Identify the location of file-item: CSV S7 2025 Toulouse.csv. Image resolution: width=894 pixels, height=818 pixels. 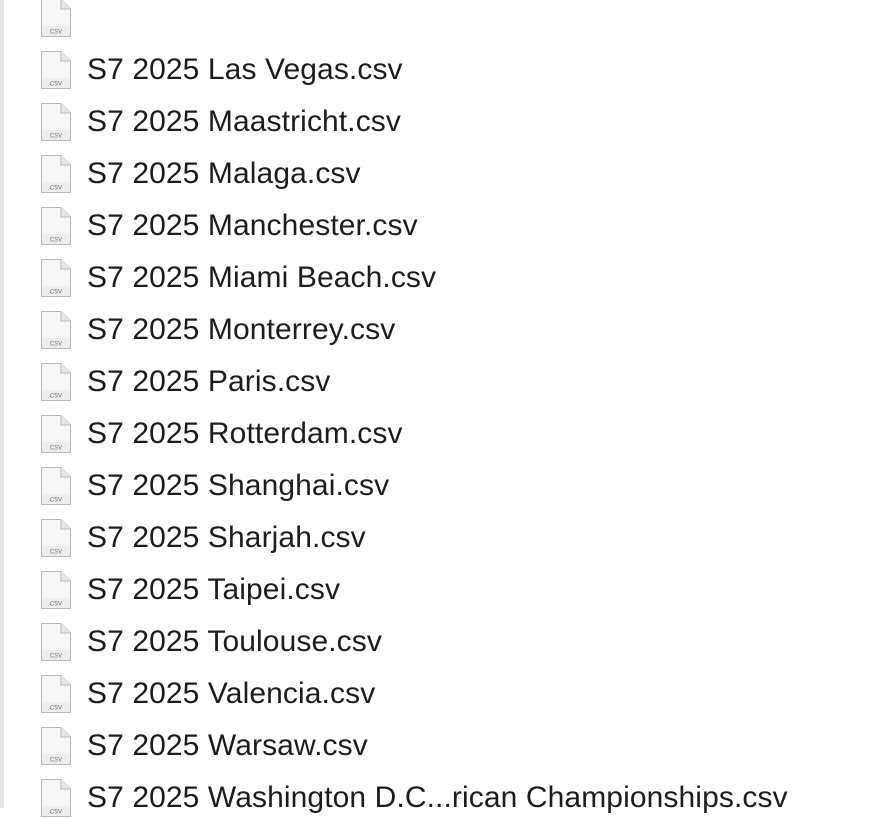
(447, 634).